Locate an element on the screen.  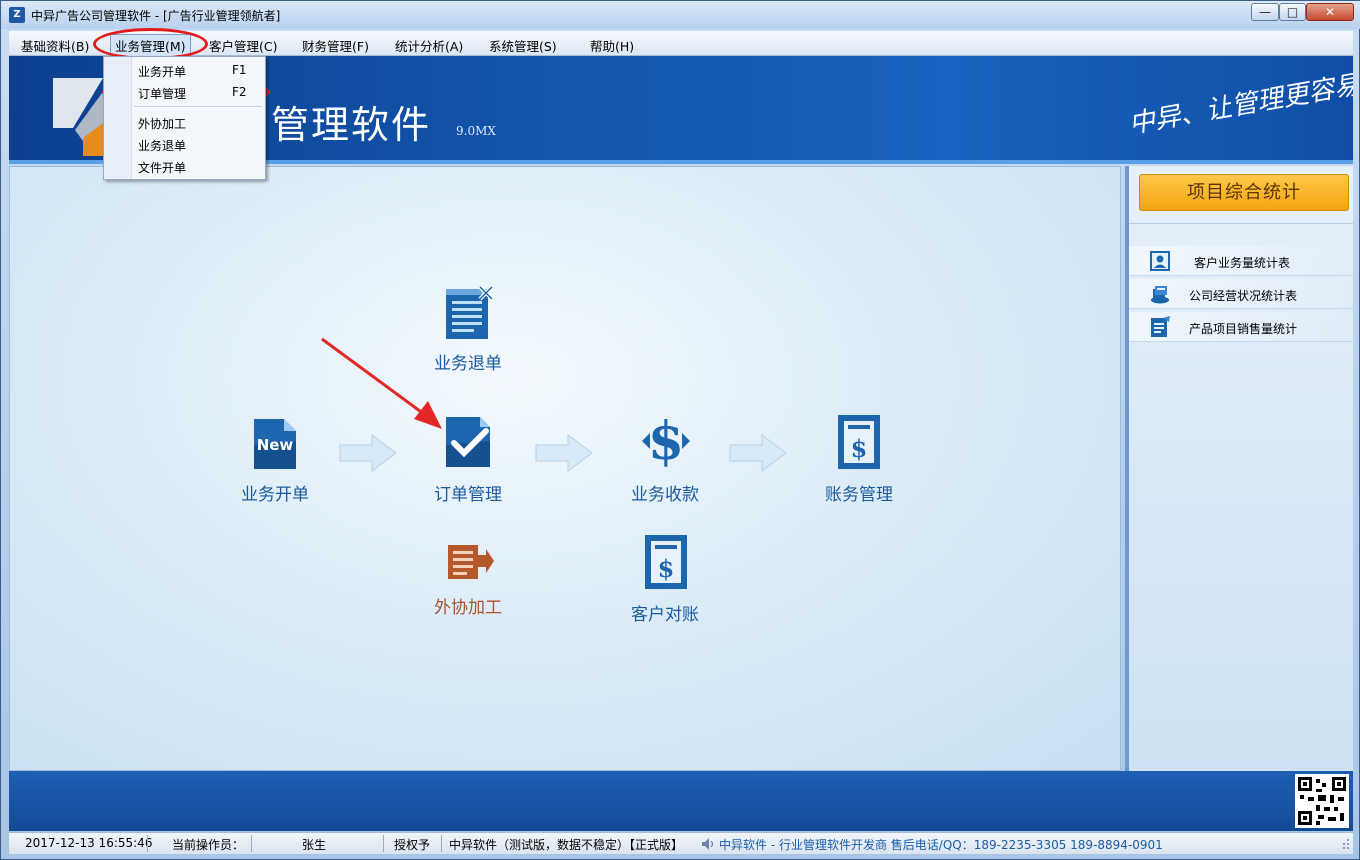
dropdown-item-order-management: 订单管理 is located at coordinates (162, 93).